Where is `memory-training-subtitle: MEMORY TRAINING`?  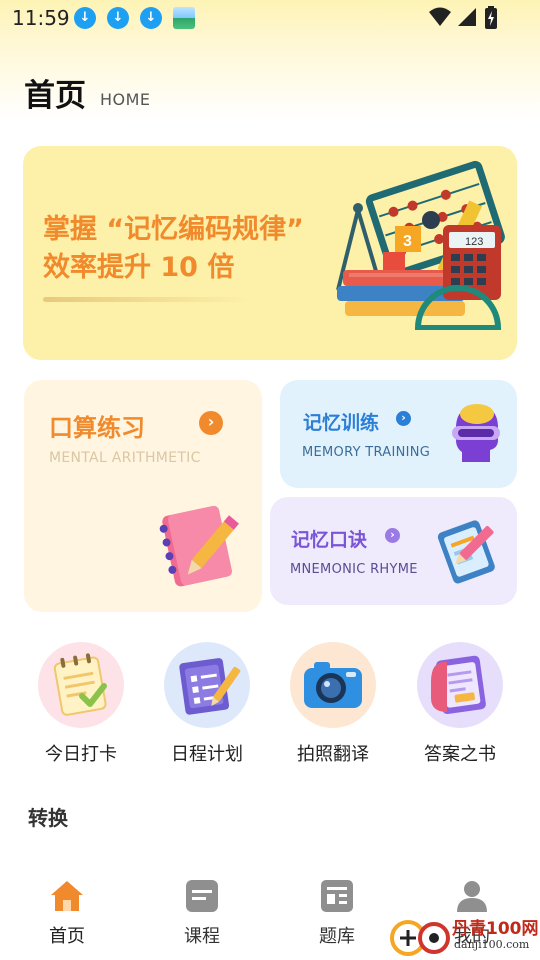
memory-training-subtitle: MEMORY TRAINING is located at coordinates (366, 452).